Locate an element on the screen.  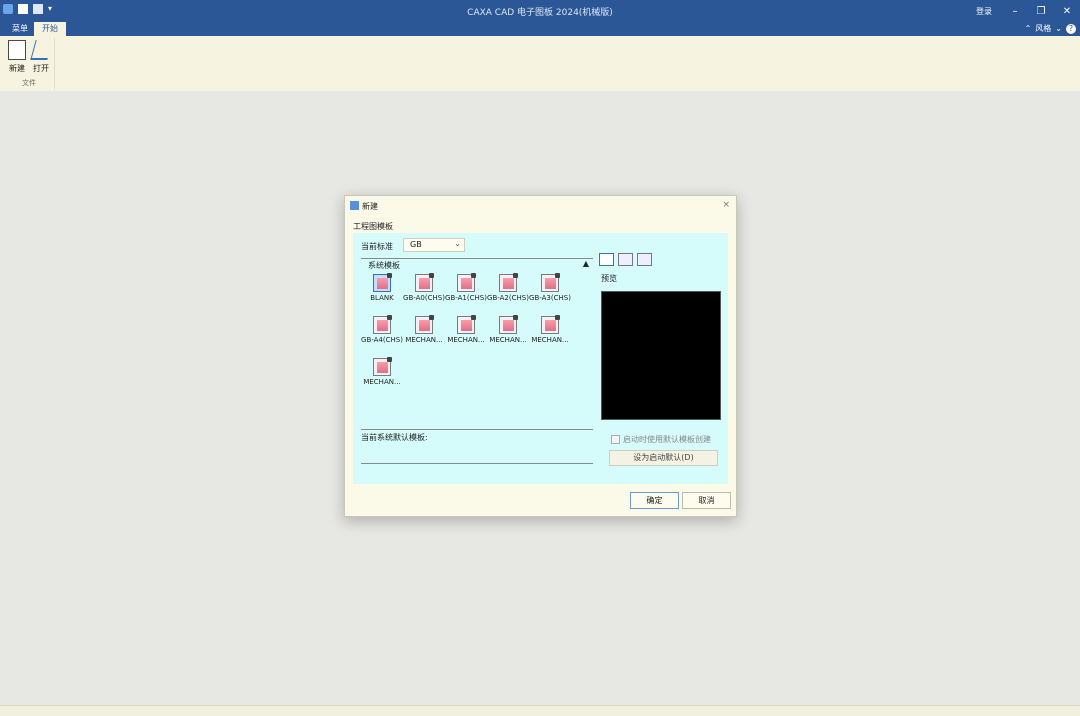
template-item: GB-A3(CHS) is located at coordinates (550, 287).